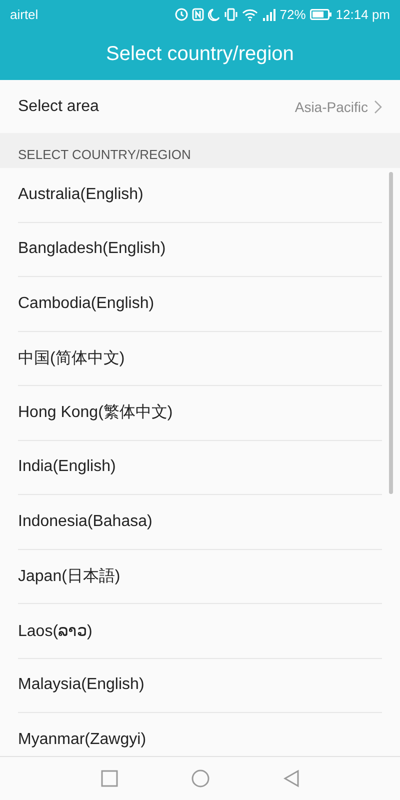 The height and width of the screenshot is (800, 400). Describe the element at coordinates (198, 14) in the screenshot. I see `nfc-icon` at that location.